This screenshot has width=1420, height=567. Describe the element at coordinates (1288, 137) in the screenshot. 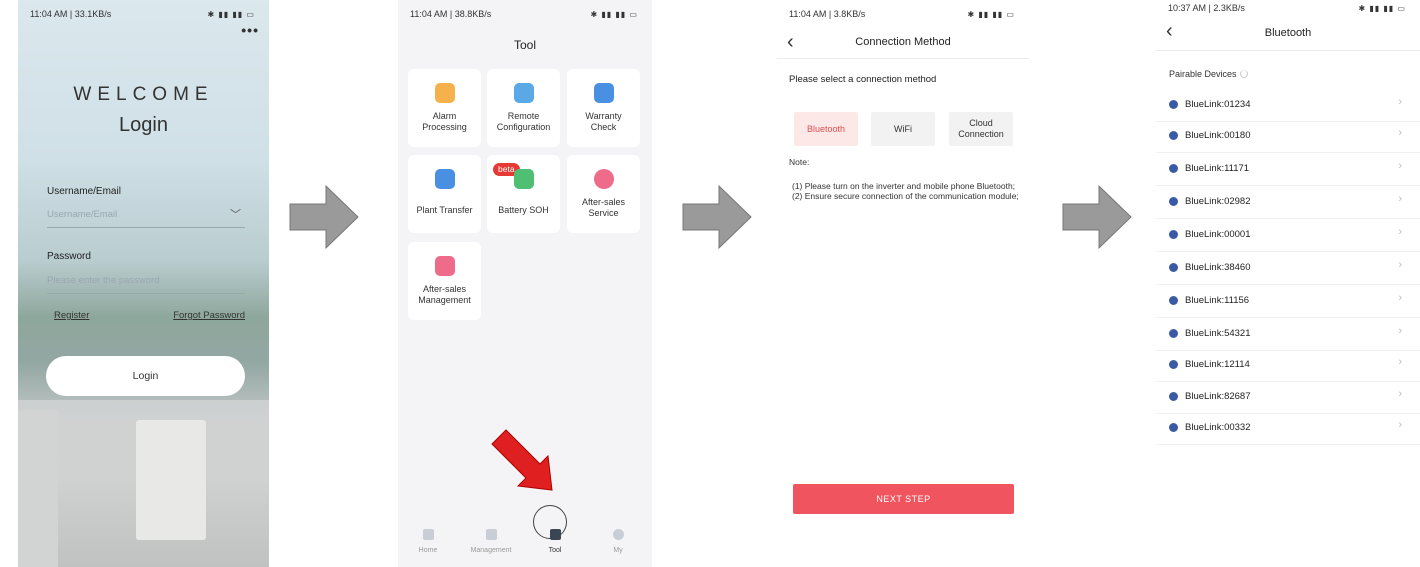

I see `device-row: BlueLink:00180 ›` at that location.